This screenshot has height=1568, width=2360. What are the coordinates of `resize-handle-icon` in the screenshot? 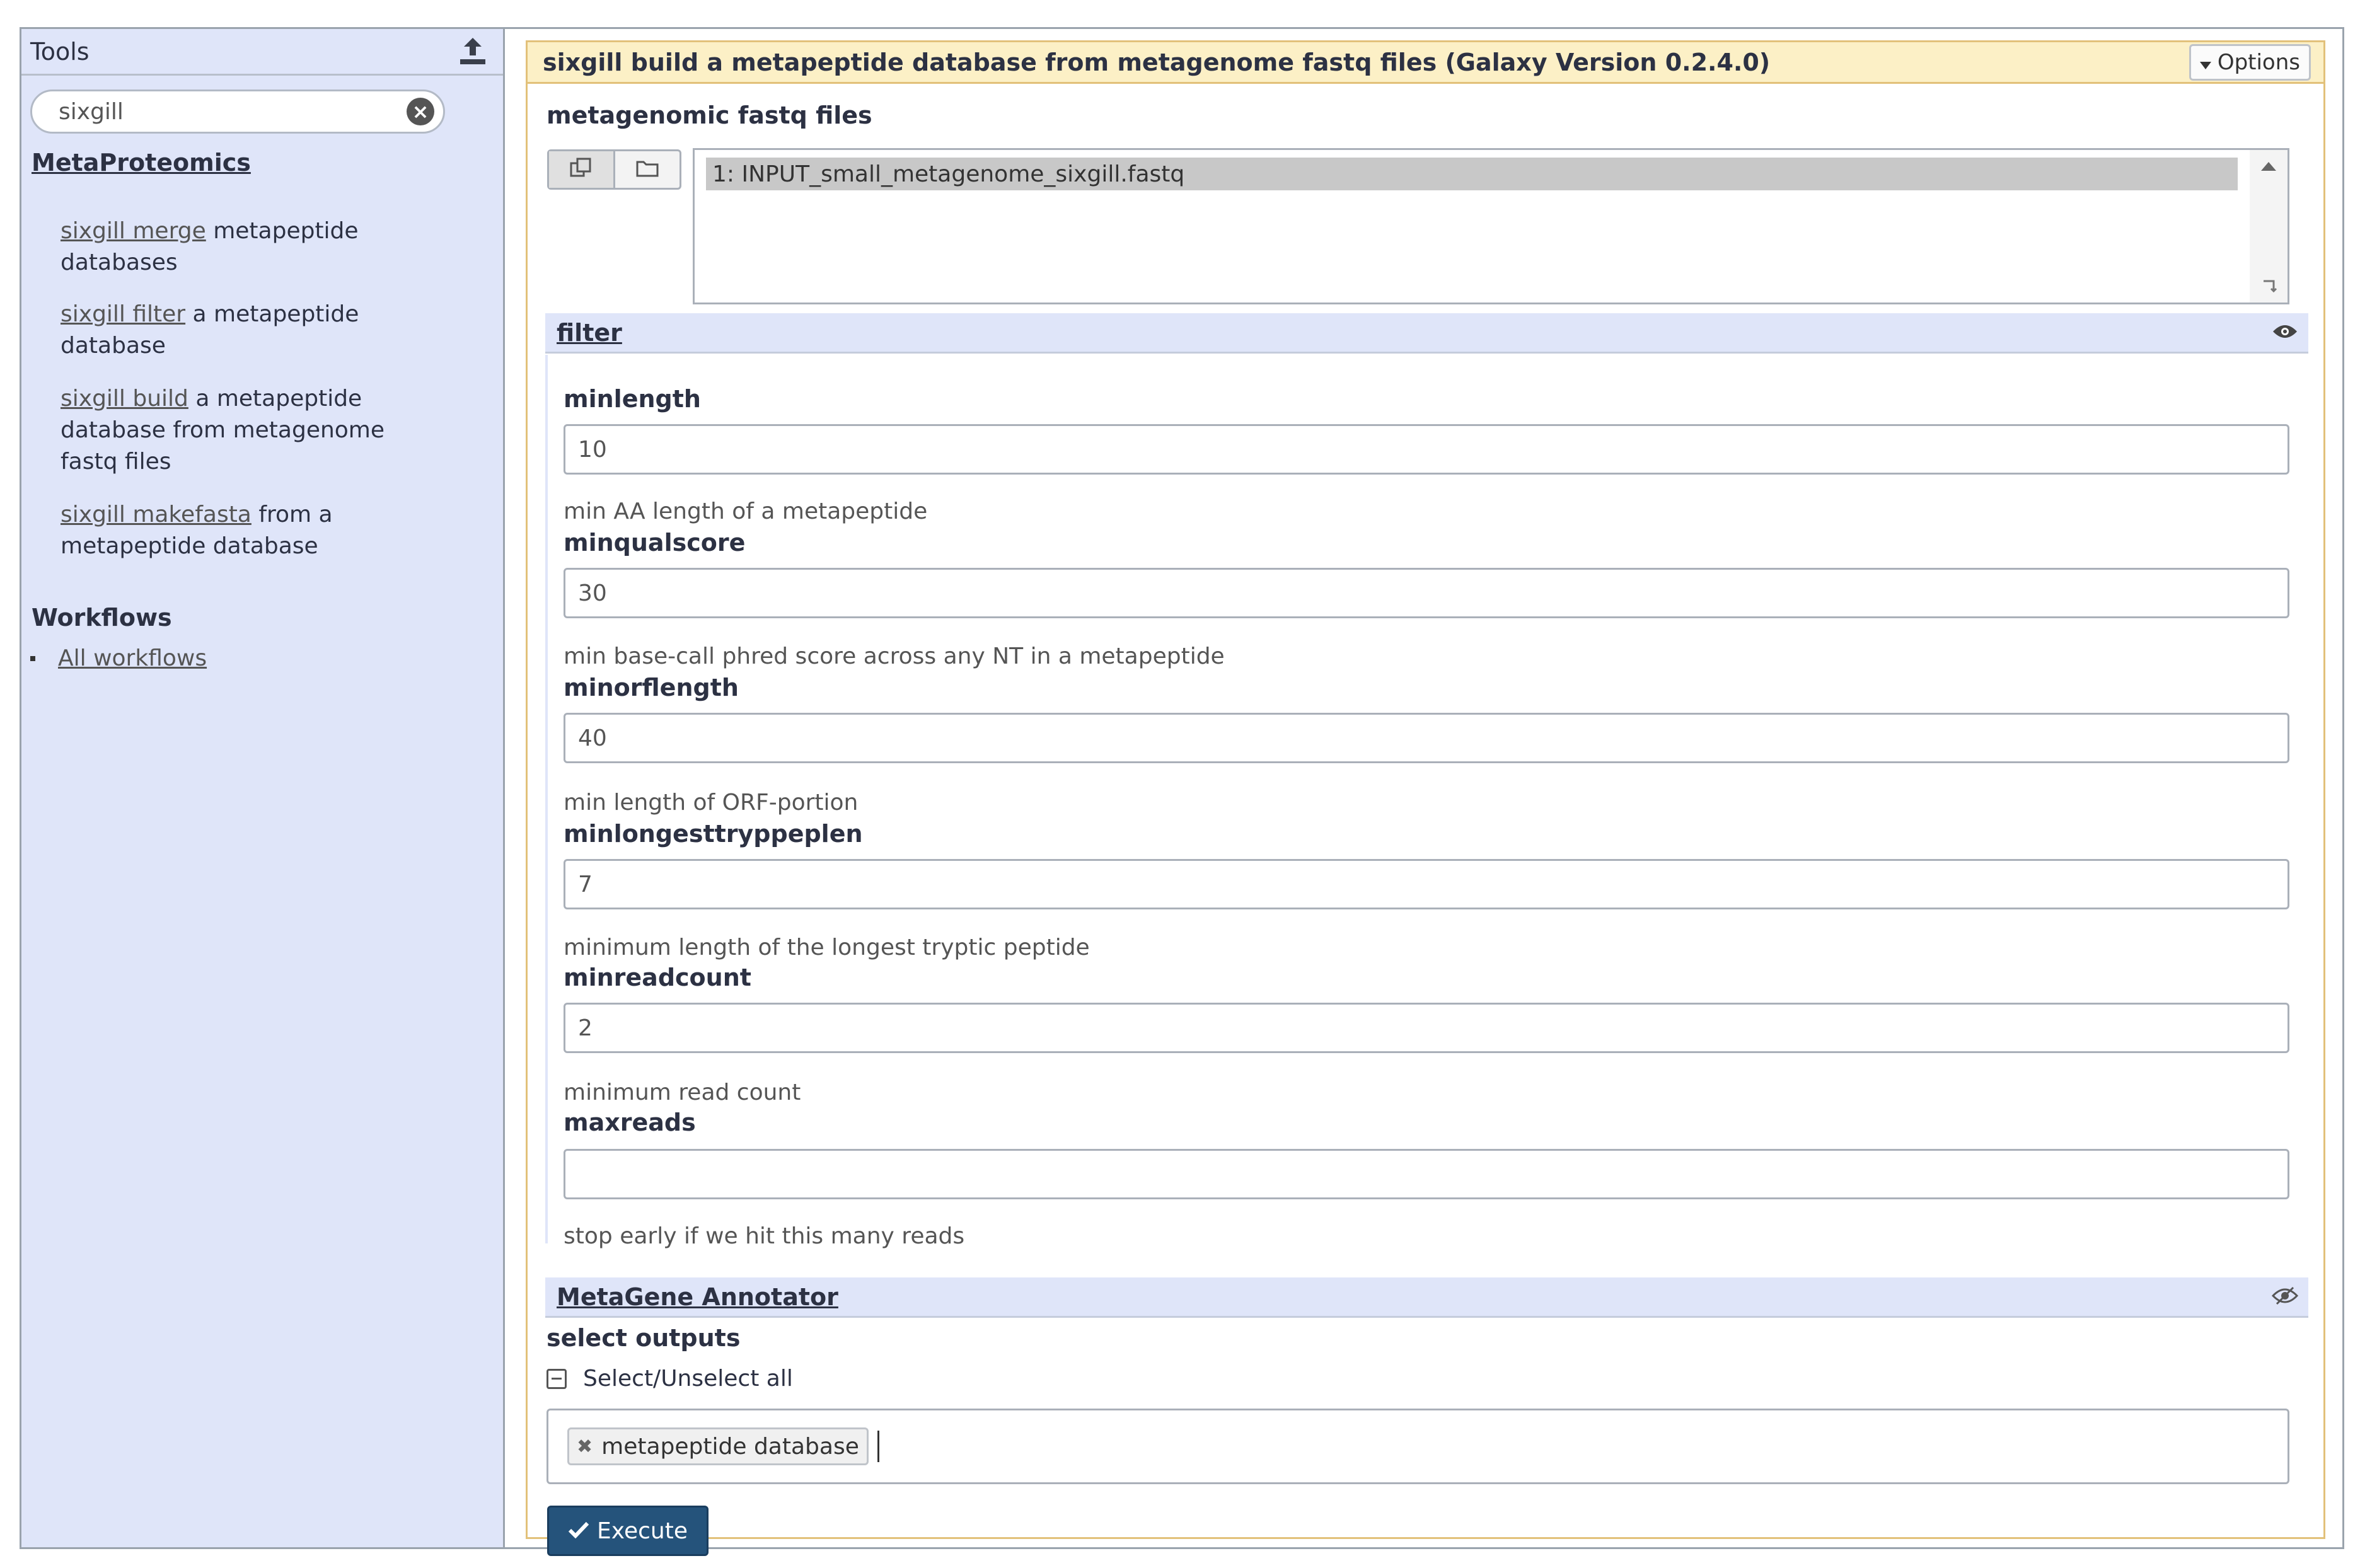 It's located at (2270, 286).